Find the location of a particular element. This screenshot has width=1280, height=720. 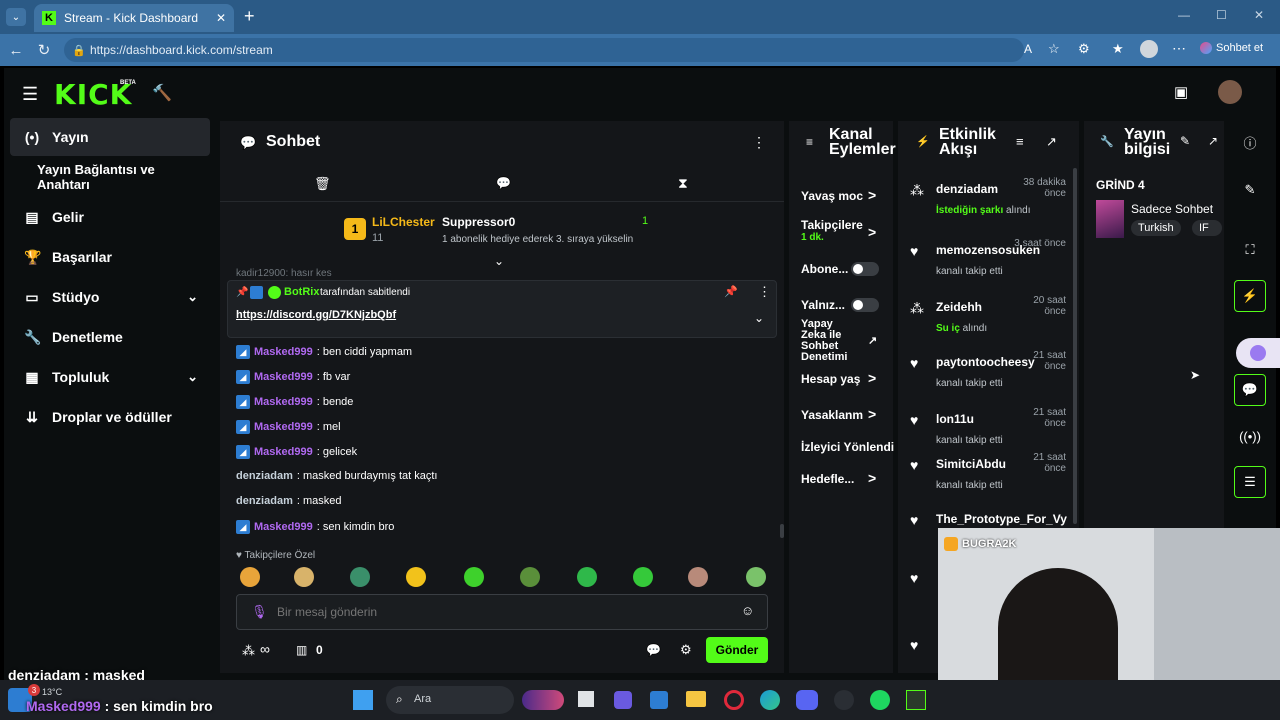

sidebar-item-yayin: (•) Yayın is located at coordinates (110, 137).